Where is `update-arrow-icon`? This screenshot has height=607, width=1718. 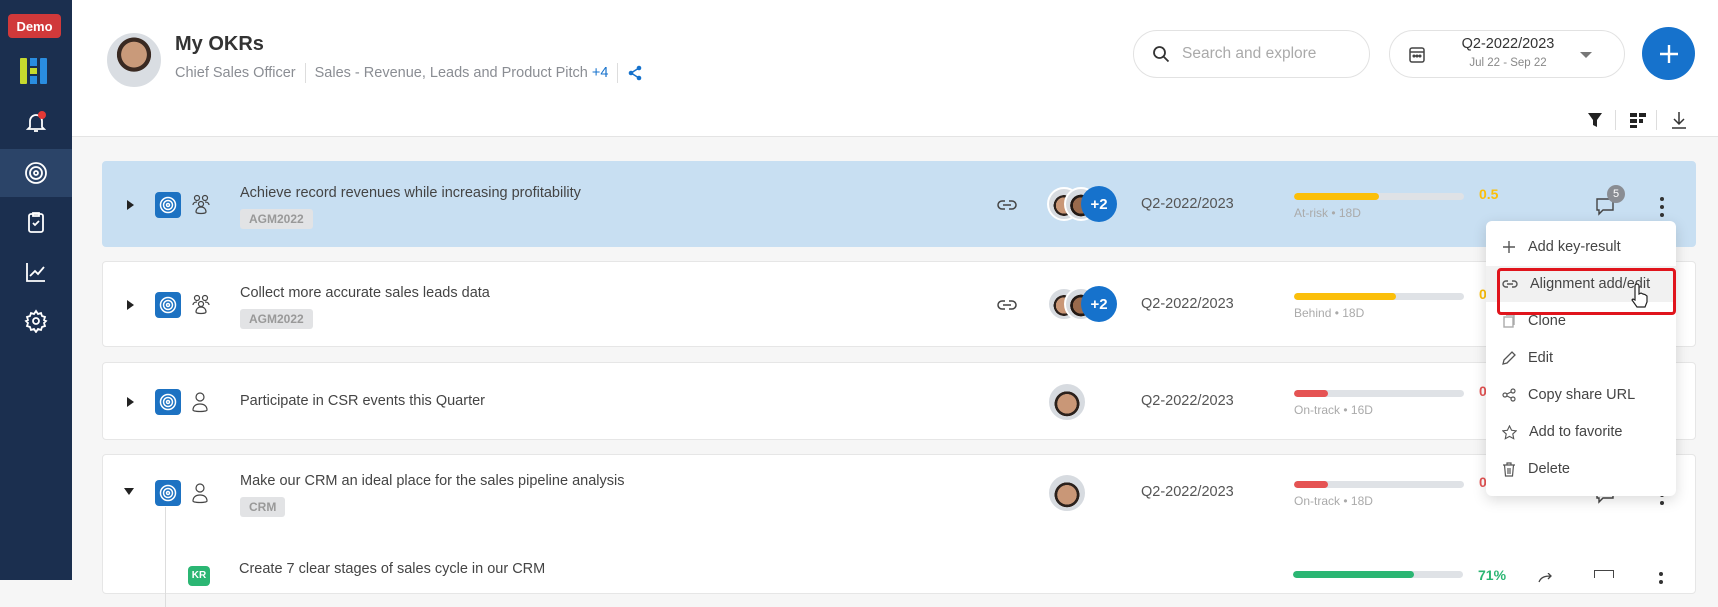
update-arrow-icon is located at coordinates (1546, 578).